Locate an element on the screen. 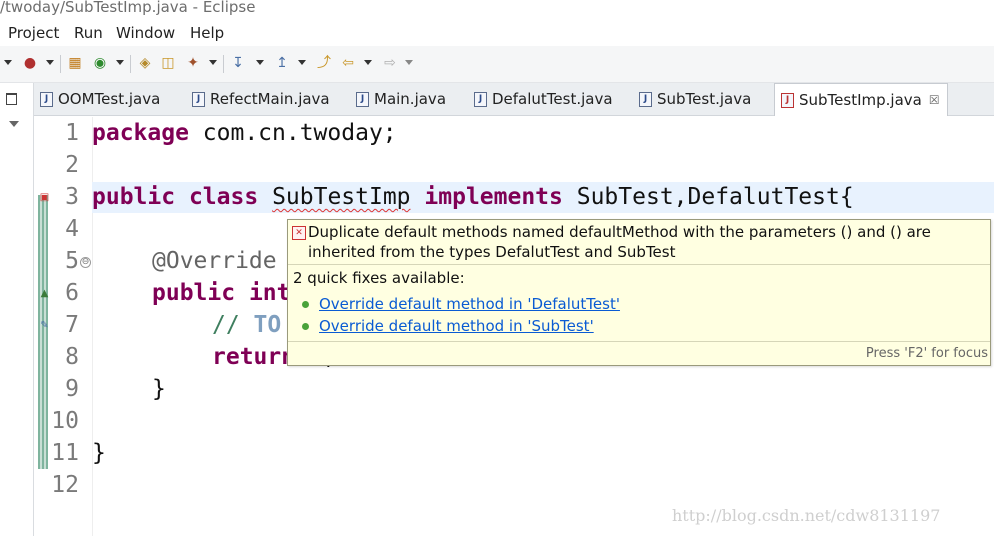 The width and height of the screenshot is (994, 536). forward-arrow-icon: ⇨ is located at coordinates (390, 63).